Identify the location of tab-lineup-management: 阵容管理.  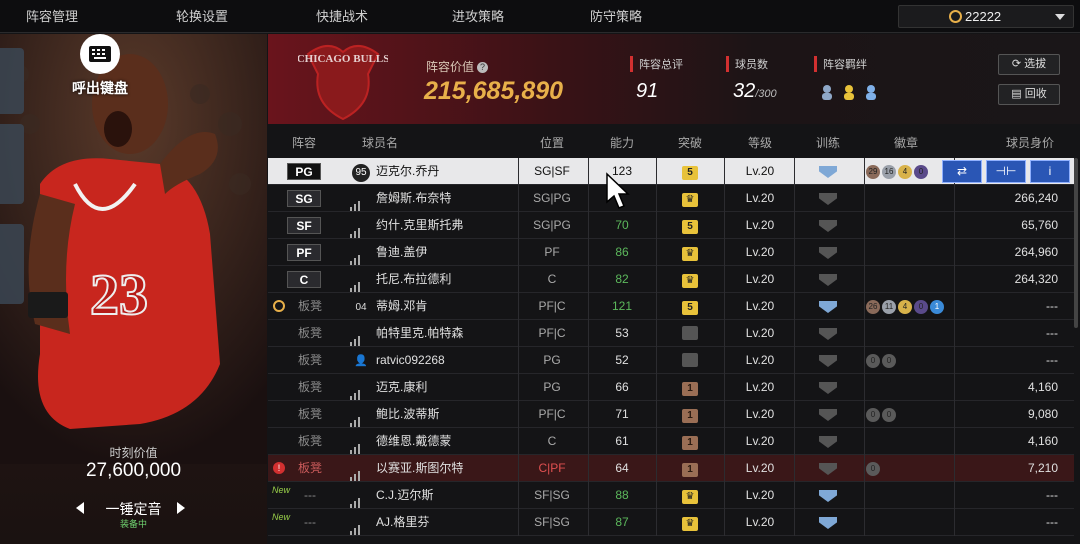
(52, 16).